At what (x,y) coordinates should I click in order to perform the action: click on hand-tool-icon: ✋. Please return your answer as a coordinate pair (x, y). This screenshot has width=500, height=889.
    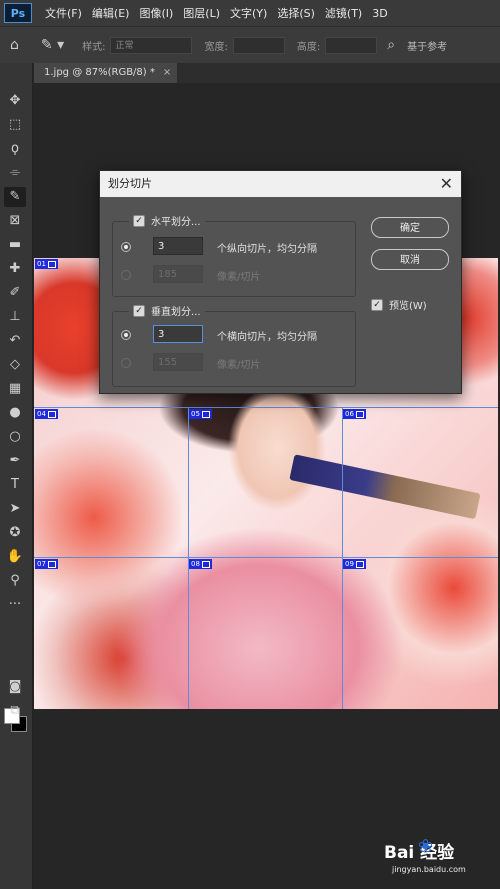
    Looking at the image, I should click on (15, 557).